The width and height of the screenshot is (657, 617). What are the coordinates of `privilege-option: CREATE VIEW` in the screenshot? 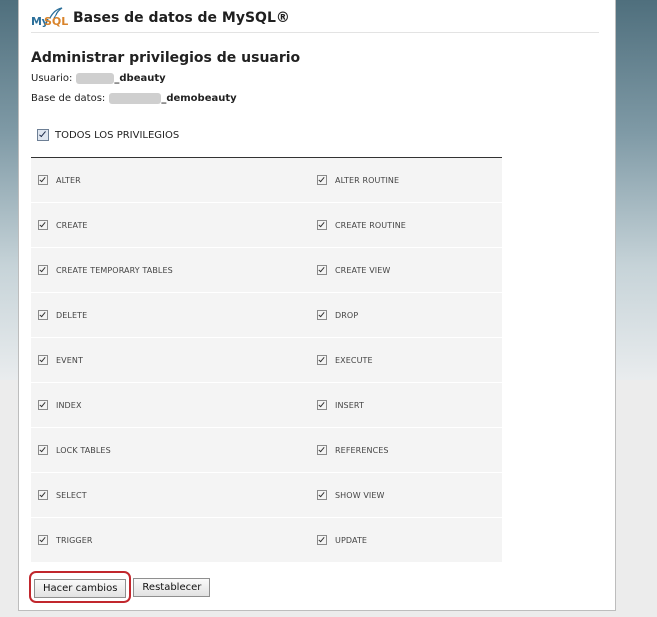 It's located at (353, 270).